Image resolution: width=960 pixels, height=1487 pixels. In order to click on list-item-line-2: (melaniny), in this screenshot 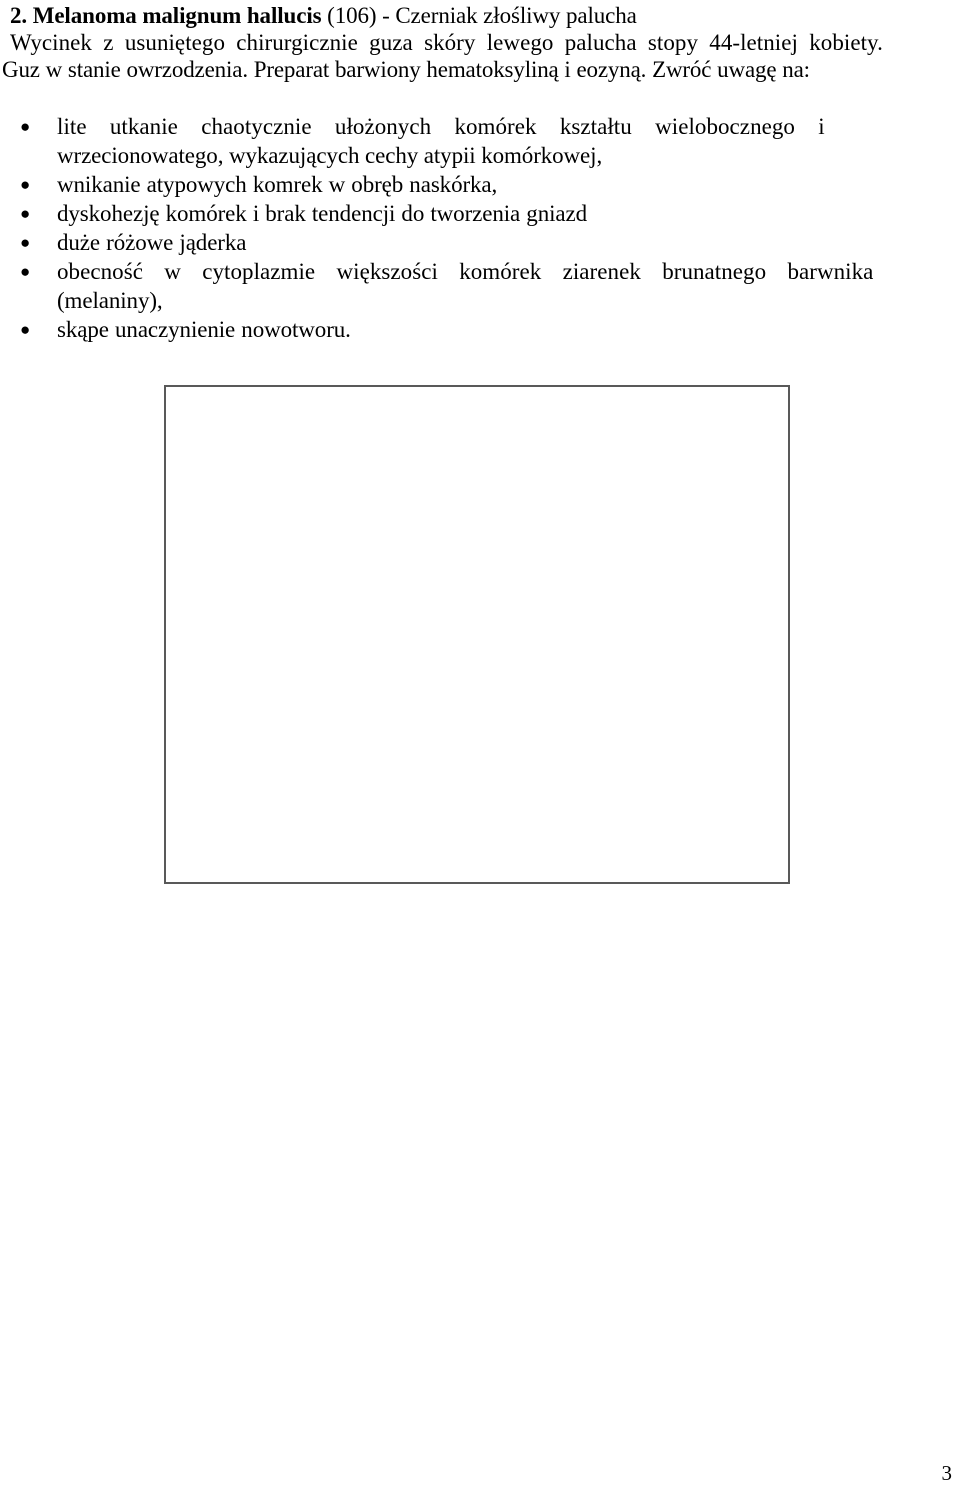, I will do `click(110, 300)`.